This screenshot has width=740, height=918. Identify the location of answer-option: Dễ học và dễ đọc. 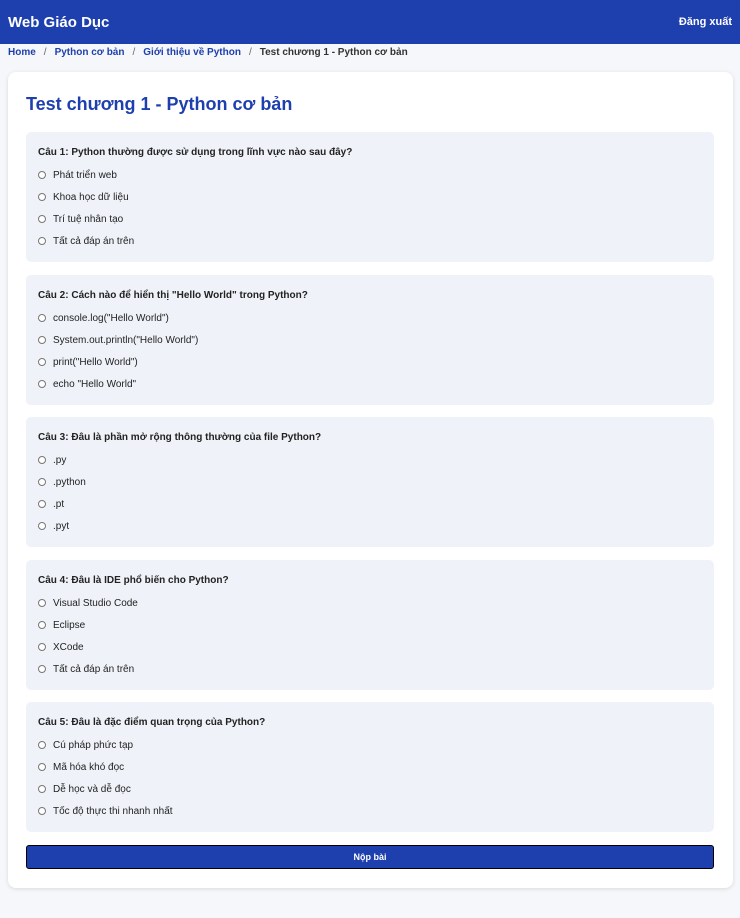
(84, 789).